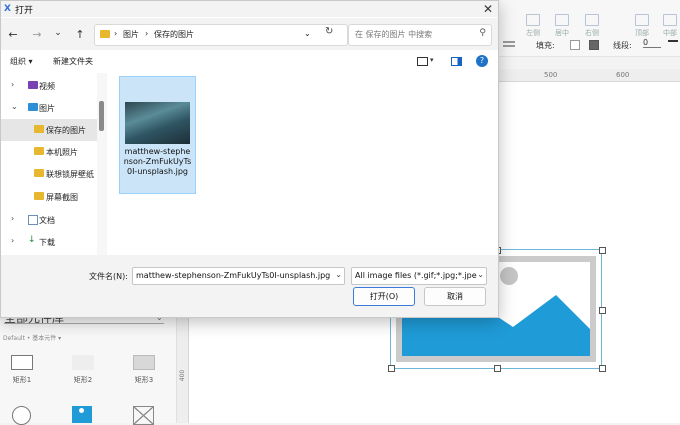  I want to click on align-middle-tool: 中部, so click(667, 26).